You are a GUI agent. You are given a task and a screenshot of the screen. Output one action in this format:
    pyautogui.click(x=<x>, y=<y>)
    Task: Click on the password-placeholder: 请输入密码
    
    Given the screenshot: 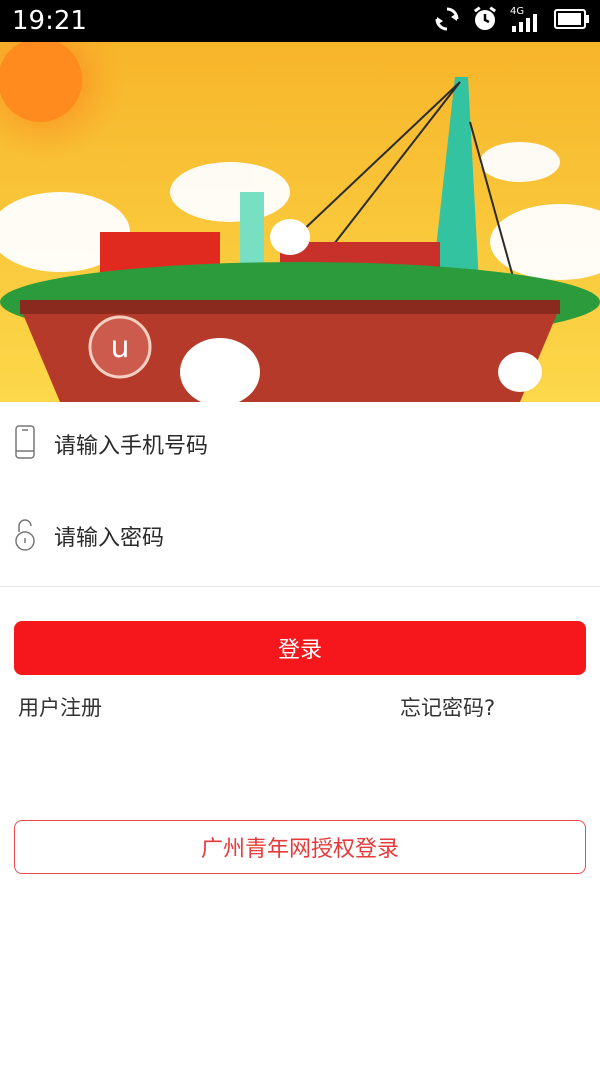 What is the action you would take?
    pyautogui.click(x=109, y=538)
    